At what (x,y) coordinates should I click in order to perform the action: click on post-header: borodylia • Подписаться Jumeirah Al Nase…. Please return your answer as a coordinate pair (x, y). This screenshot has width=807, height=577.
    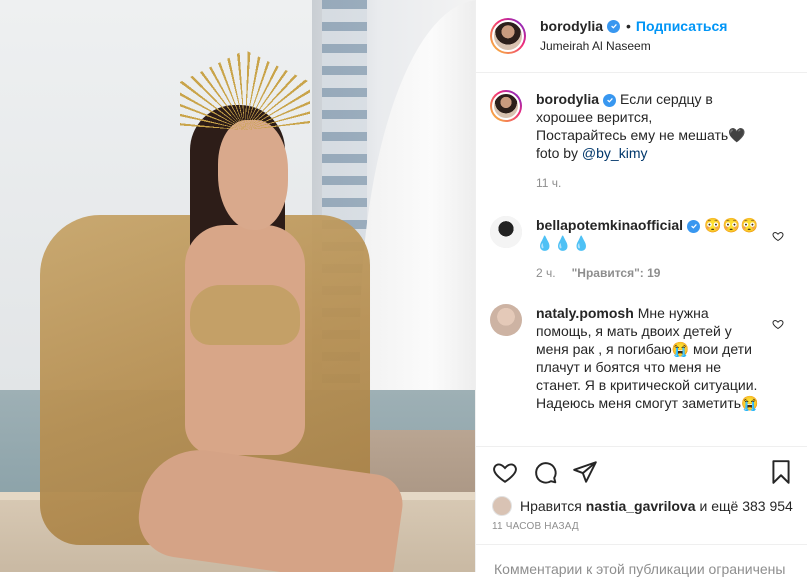
    Looking at the image, I should click on (641, 36).